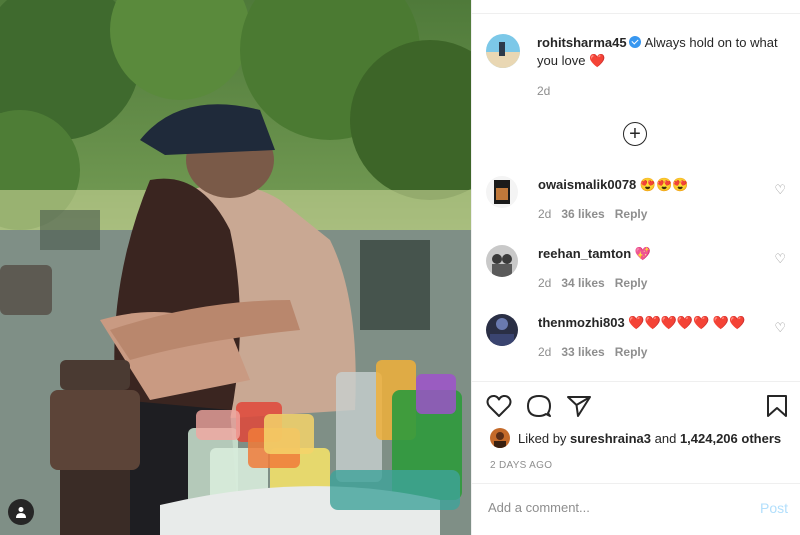 Image resolution: width=800 pixels, height=535 pixels. I want to click on tagged-user-button, so click(21, 512).